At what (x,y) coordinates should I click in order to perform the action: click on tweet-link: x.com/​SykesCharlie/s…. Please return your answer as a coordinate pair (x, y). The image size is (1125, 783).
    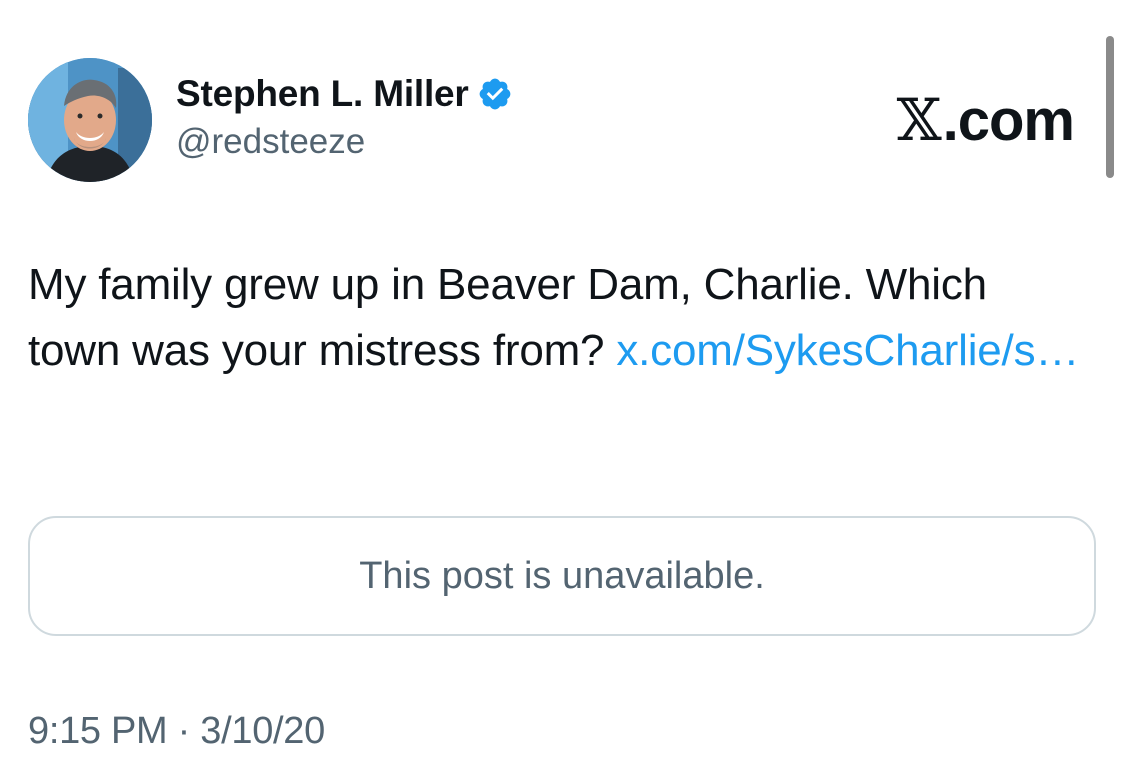
    Looking at the image, I should click on (847, 350).